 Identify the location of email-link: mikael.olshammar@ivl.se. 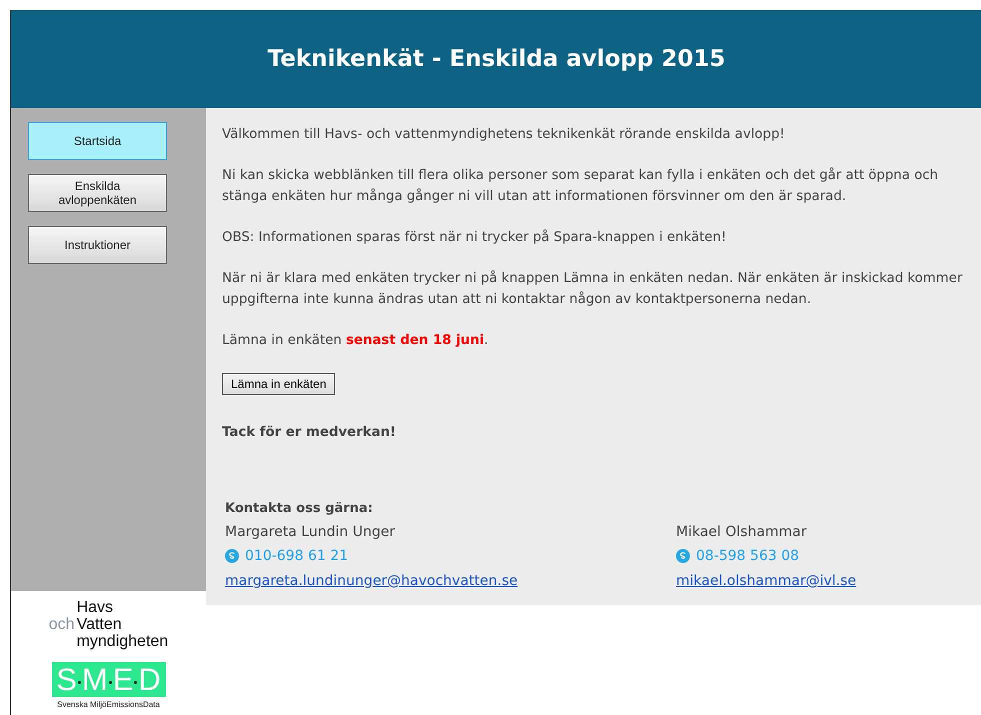
(766, 581).